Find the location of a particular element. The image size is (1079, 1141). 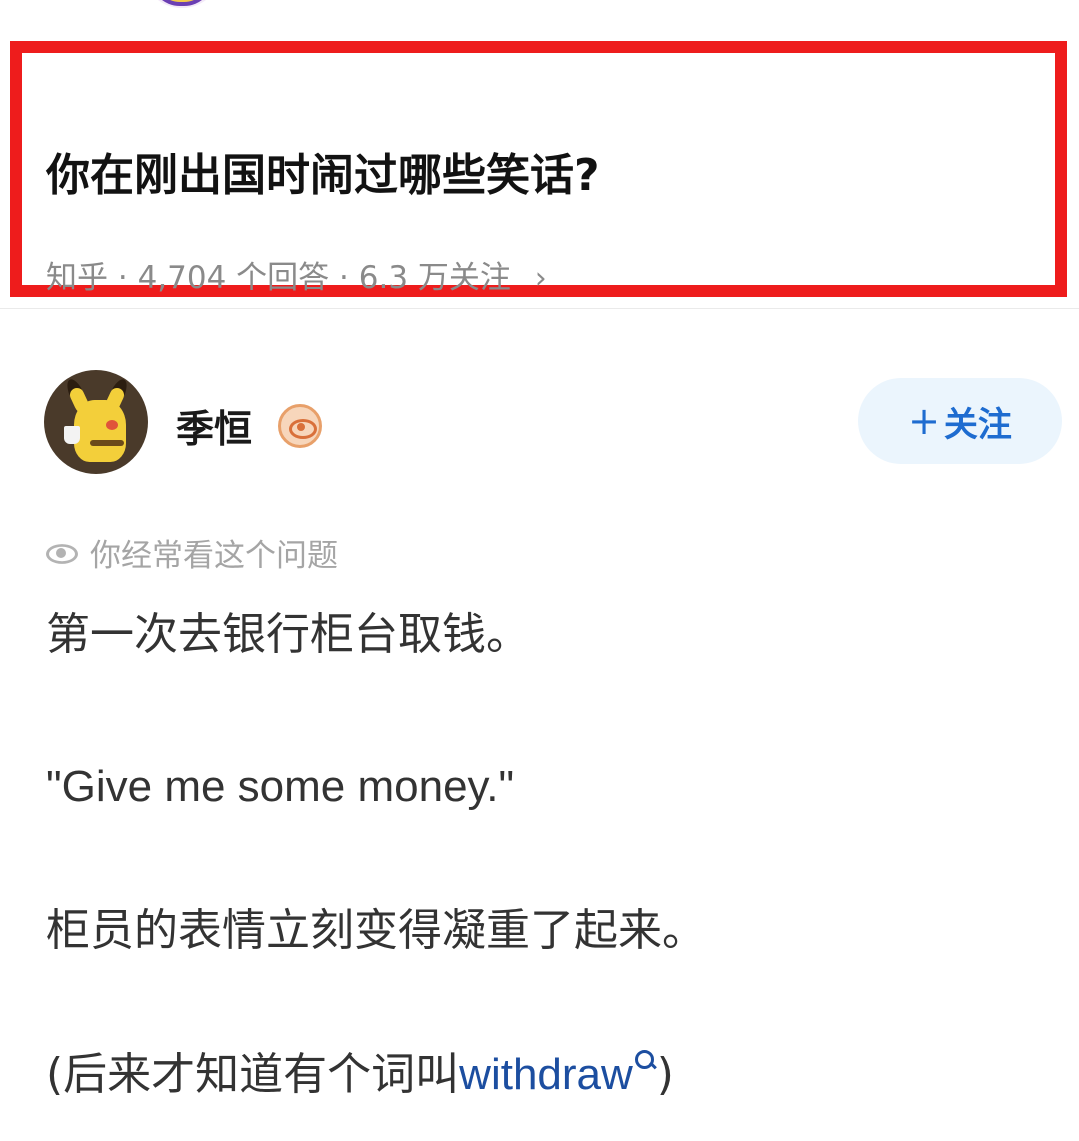

question-answers-count: 4,704 个回答 is located at coordinates (233, 278).